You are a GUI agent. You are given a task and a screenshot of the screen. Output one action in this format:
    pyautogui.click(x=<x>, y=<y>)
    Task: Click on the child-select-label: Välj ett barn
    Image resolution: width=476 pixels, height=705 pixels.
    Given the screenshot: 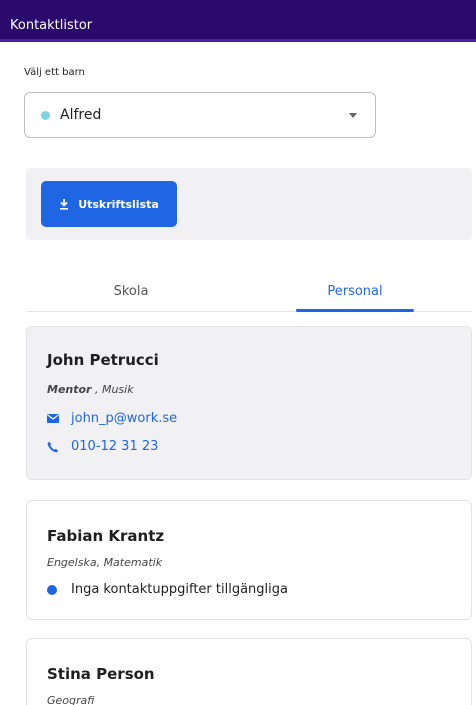 What is the action you would take?
    pyautogui.click(x=54, y=72)
    